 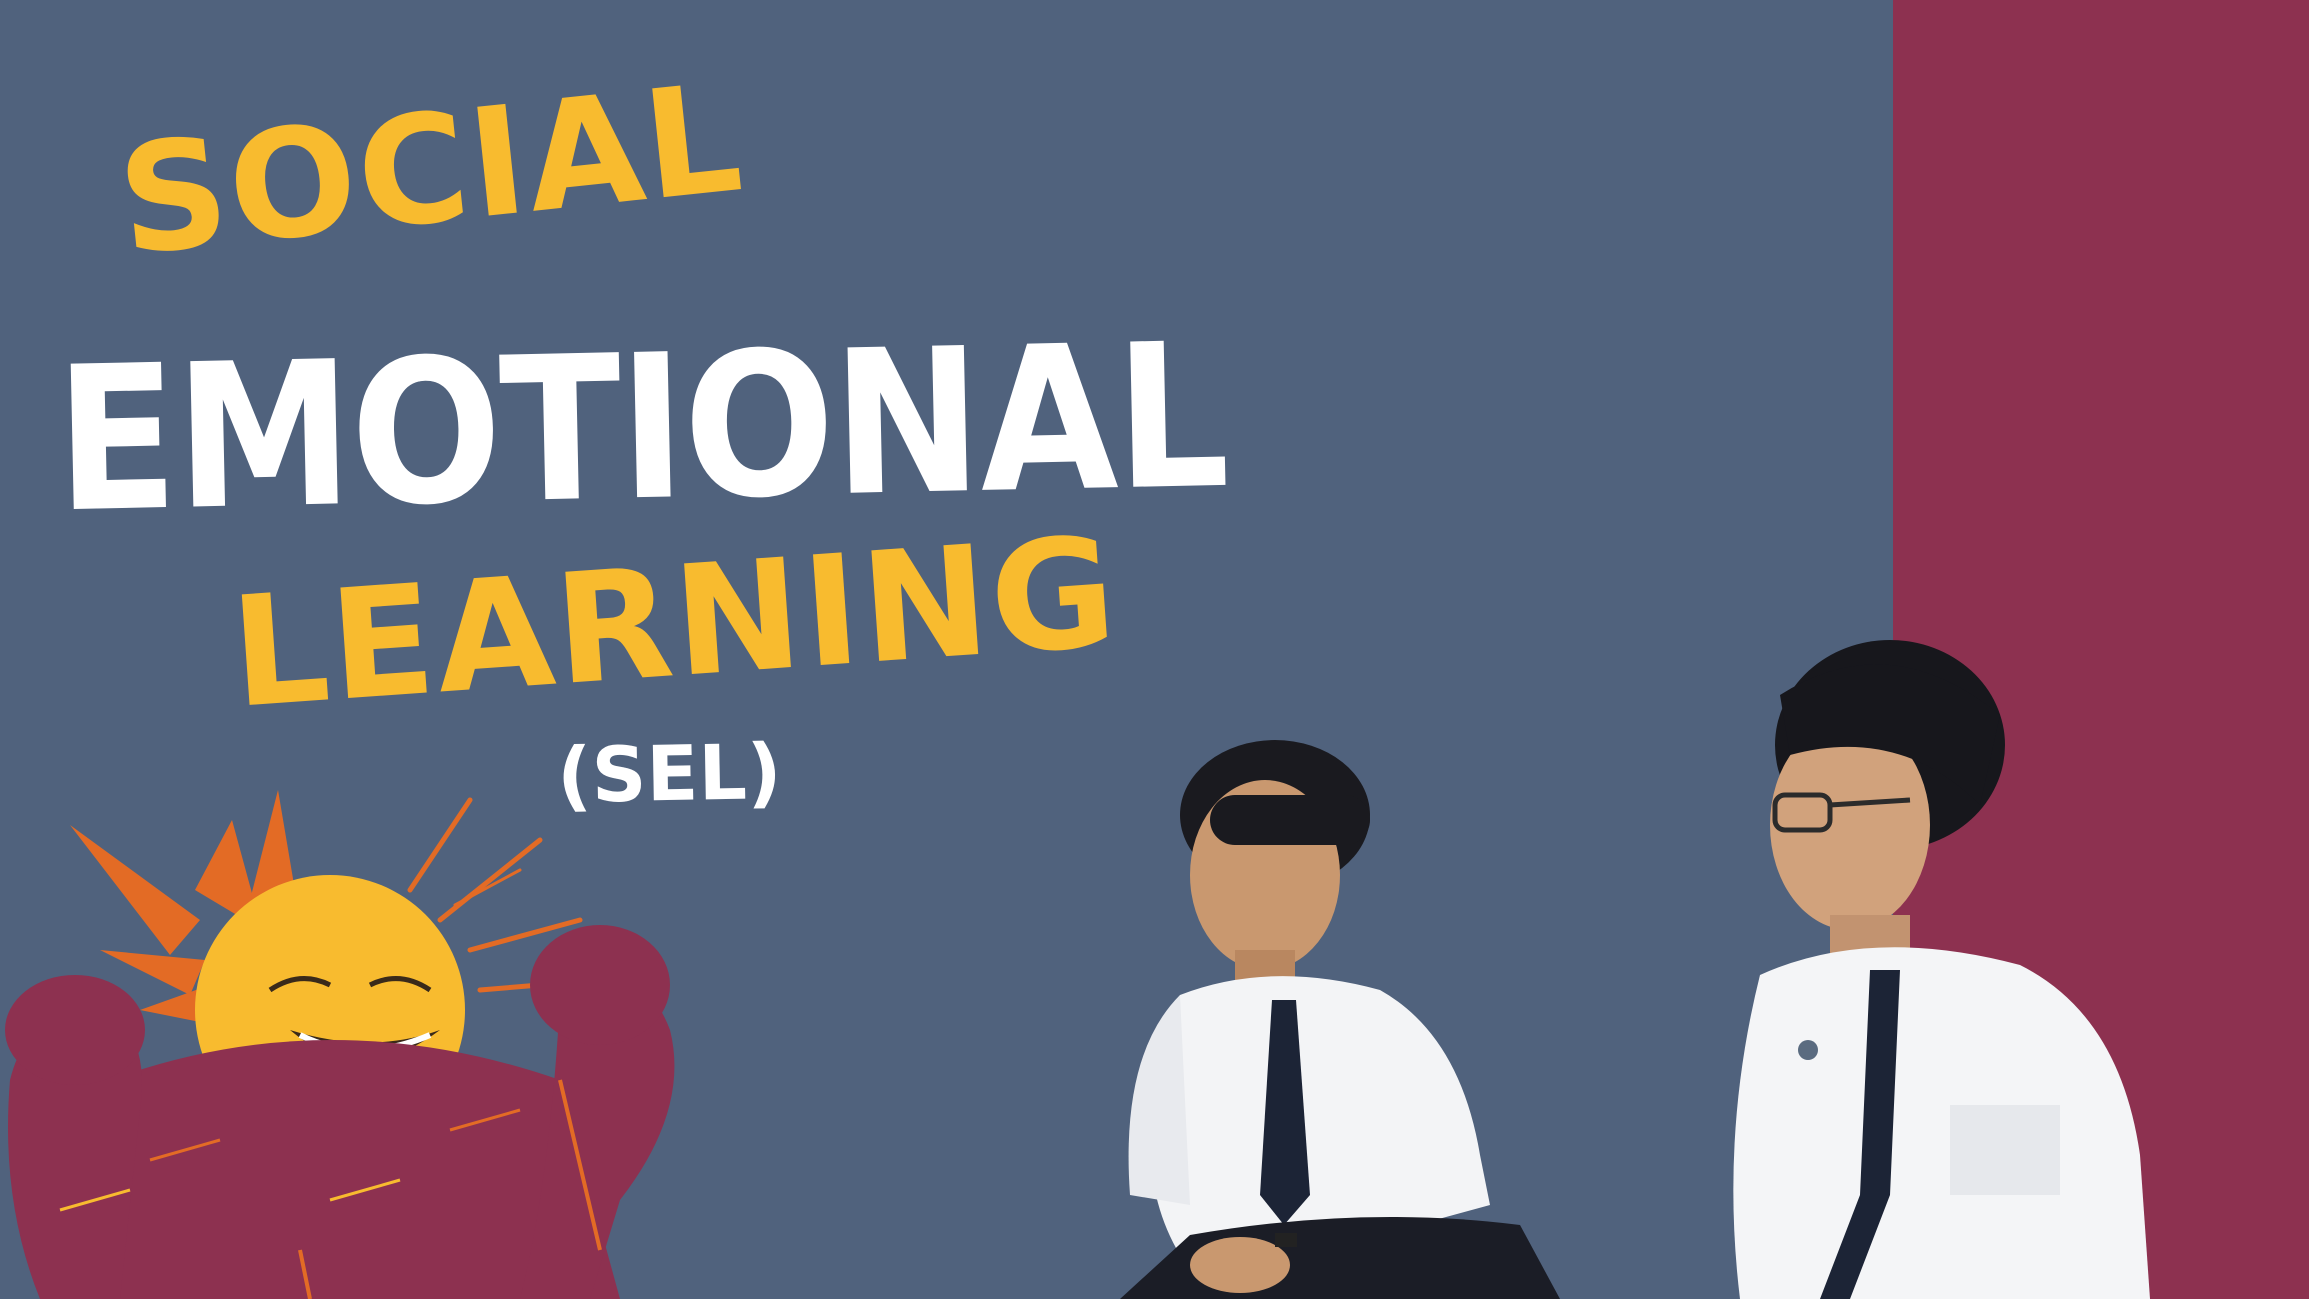 What do you see at coordinates (430, 170) in the screenshot?
I see `title-social: SOCIAL` at bounding box center [430, 170].